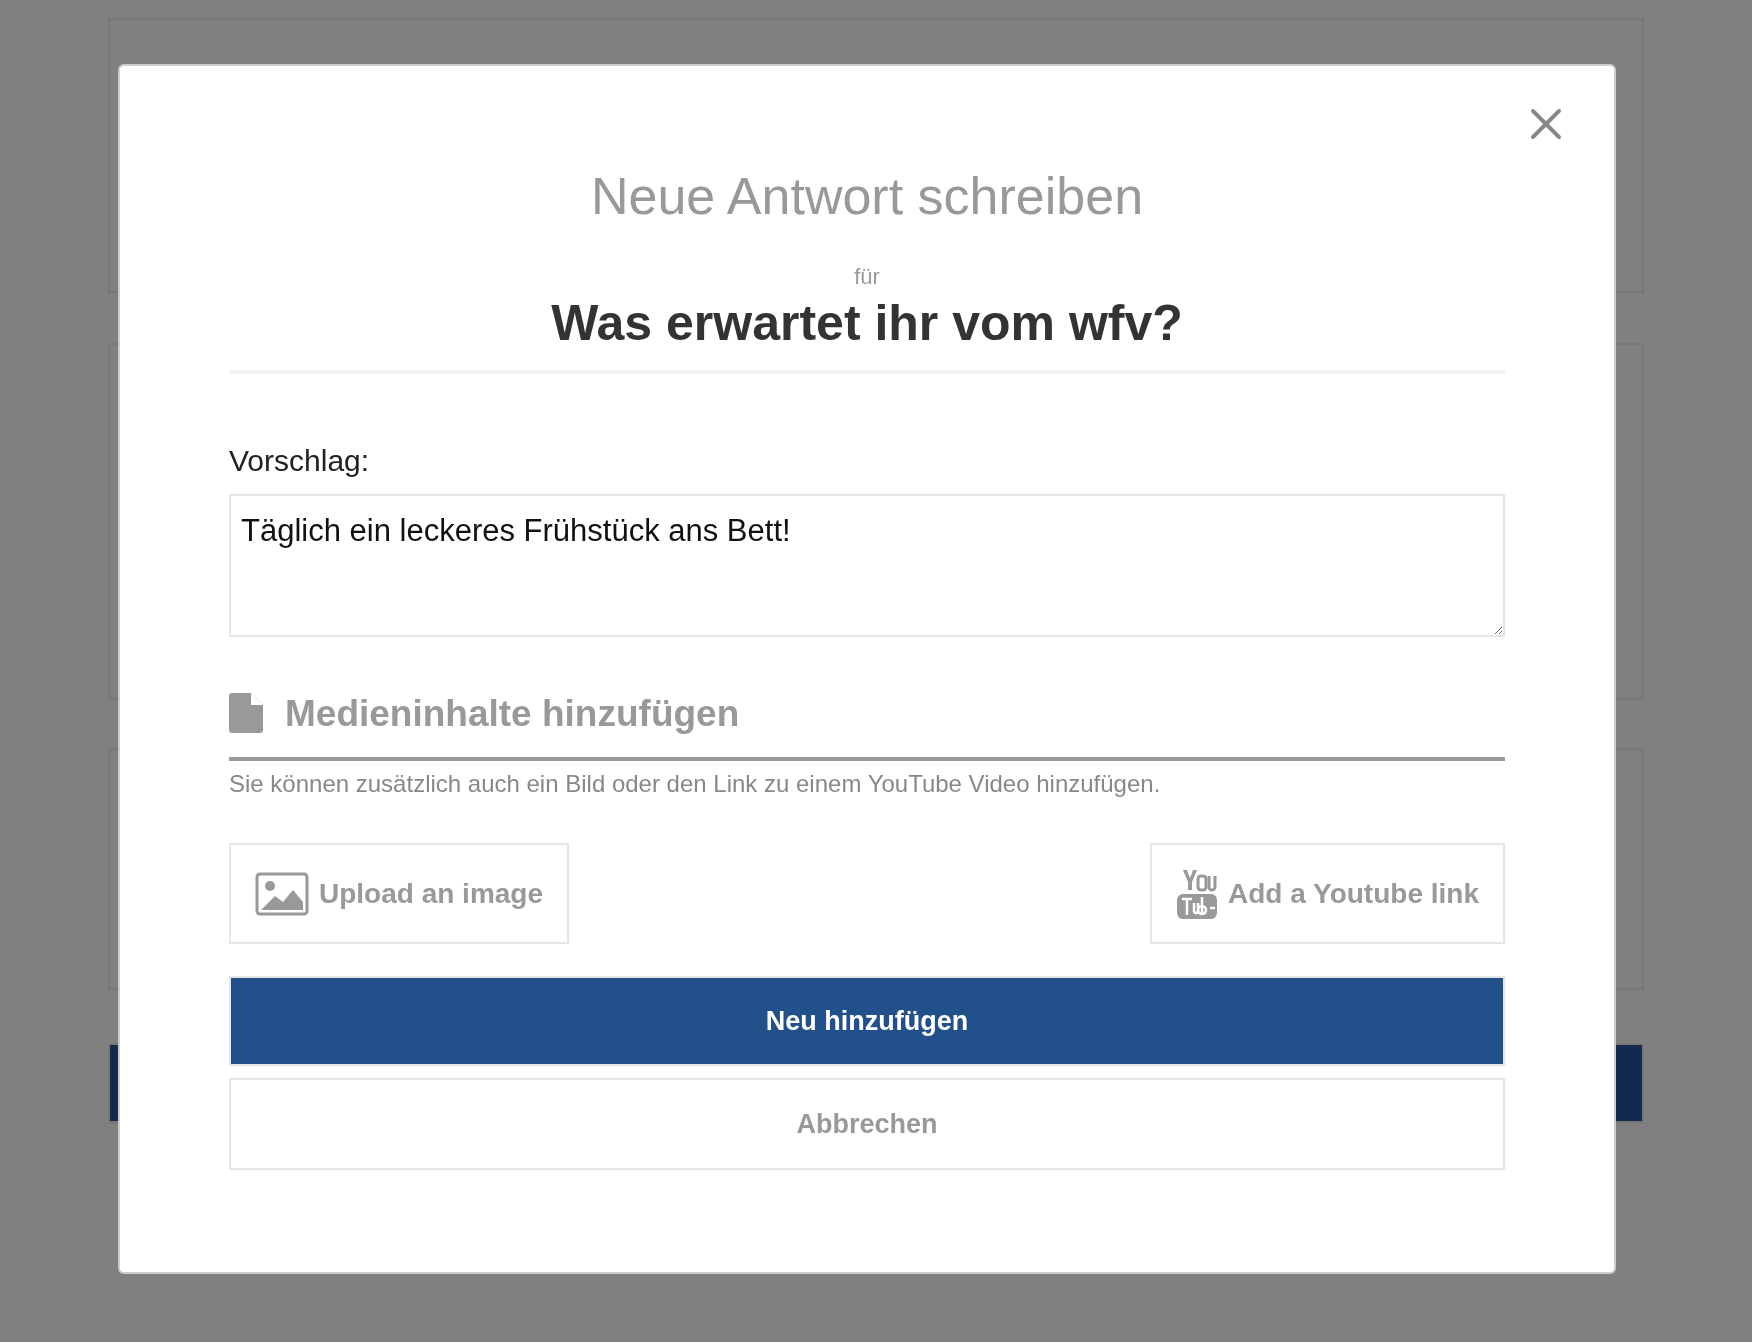 This screenshot has width=1752, height=1342. I want to click on cancel-button: Abbrechen, so click(867, 1124).